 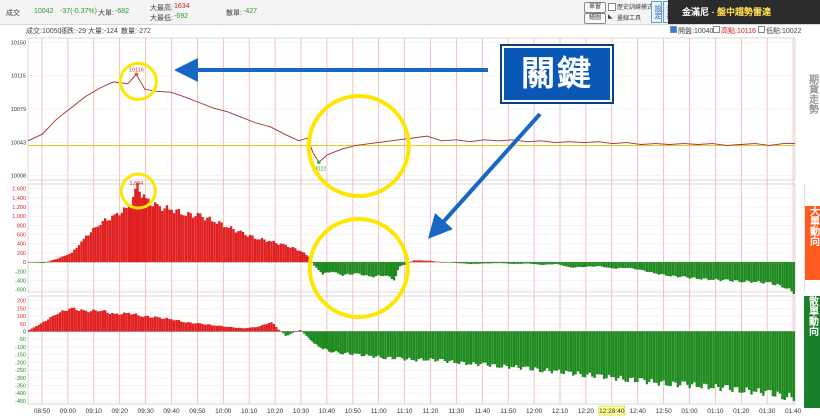 What do you see at coordinates (612, 7) in the screenshot?
I see `history-mode-checkbox` at bounding box center [612, 7].